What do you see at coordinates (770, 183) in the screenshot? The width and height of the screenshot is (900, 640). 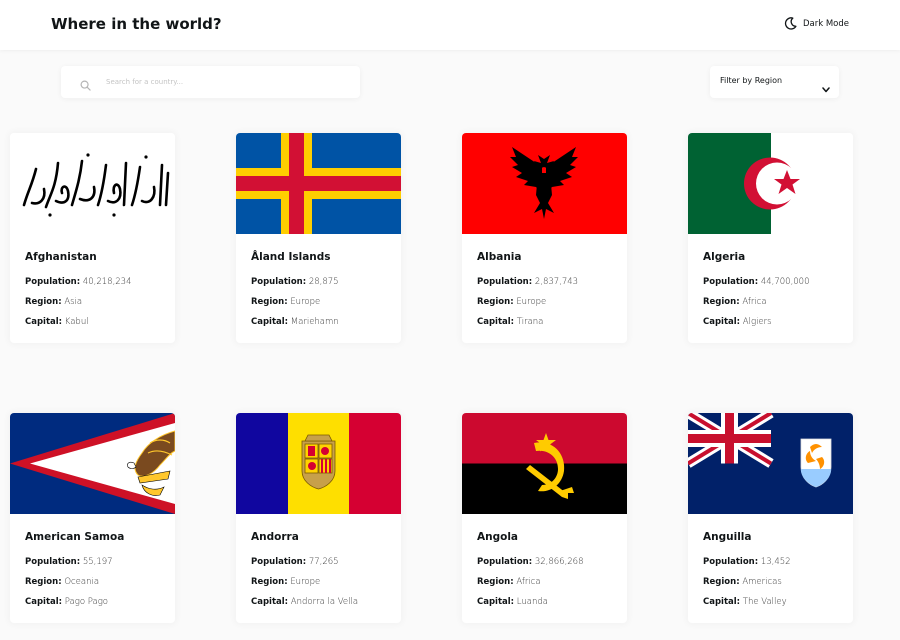 I see `algeria-flag` at bounding box center [770, 183].